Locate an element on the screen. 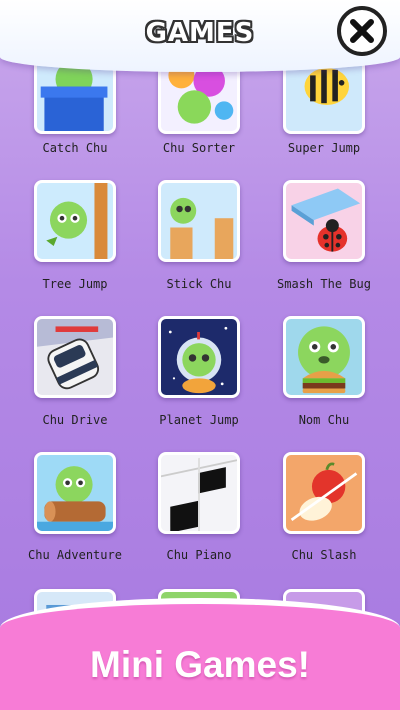 This screenshot has width=400, height=710. game-tile-planet-jump is located at coordinates (199, 357).